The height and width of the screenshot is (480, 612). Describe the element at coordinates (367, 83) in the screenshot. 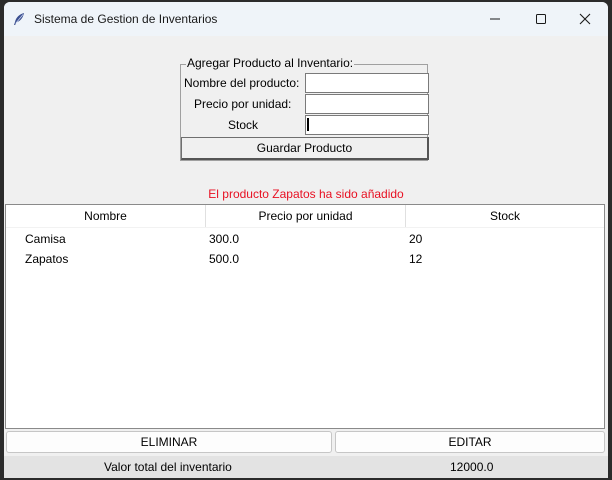

I see `product-name-input` at that location.